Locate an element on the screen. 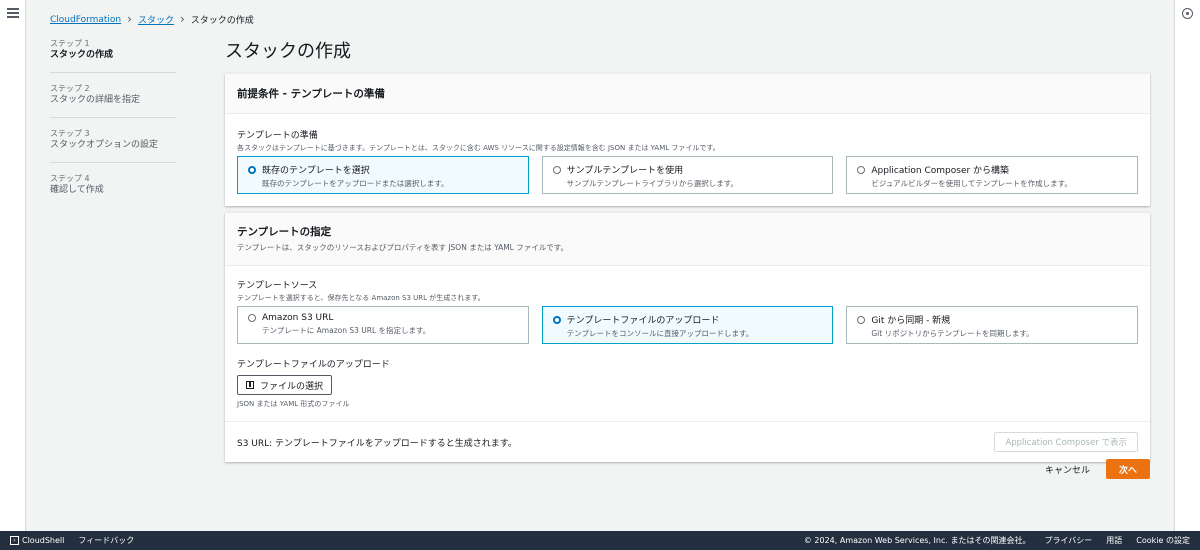 The image size is (1200, 550). tile-sample-template: サンプルテンプレートを使用 サンプルテンプレートライブラリから選択します。 is located at coordinates (687, 175).